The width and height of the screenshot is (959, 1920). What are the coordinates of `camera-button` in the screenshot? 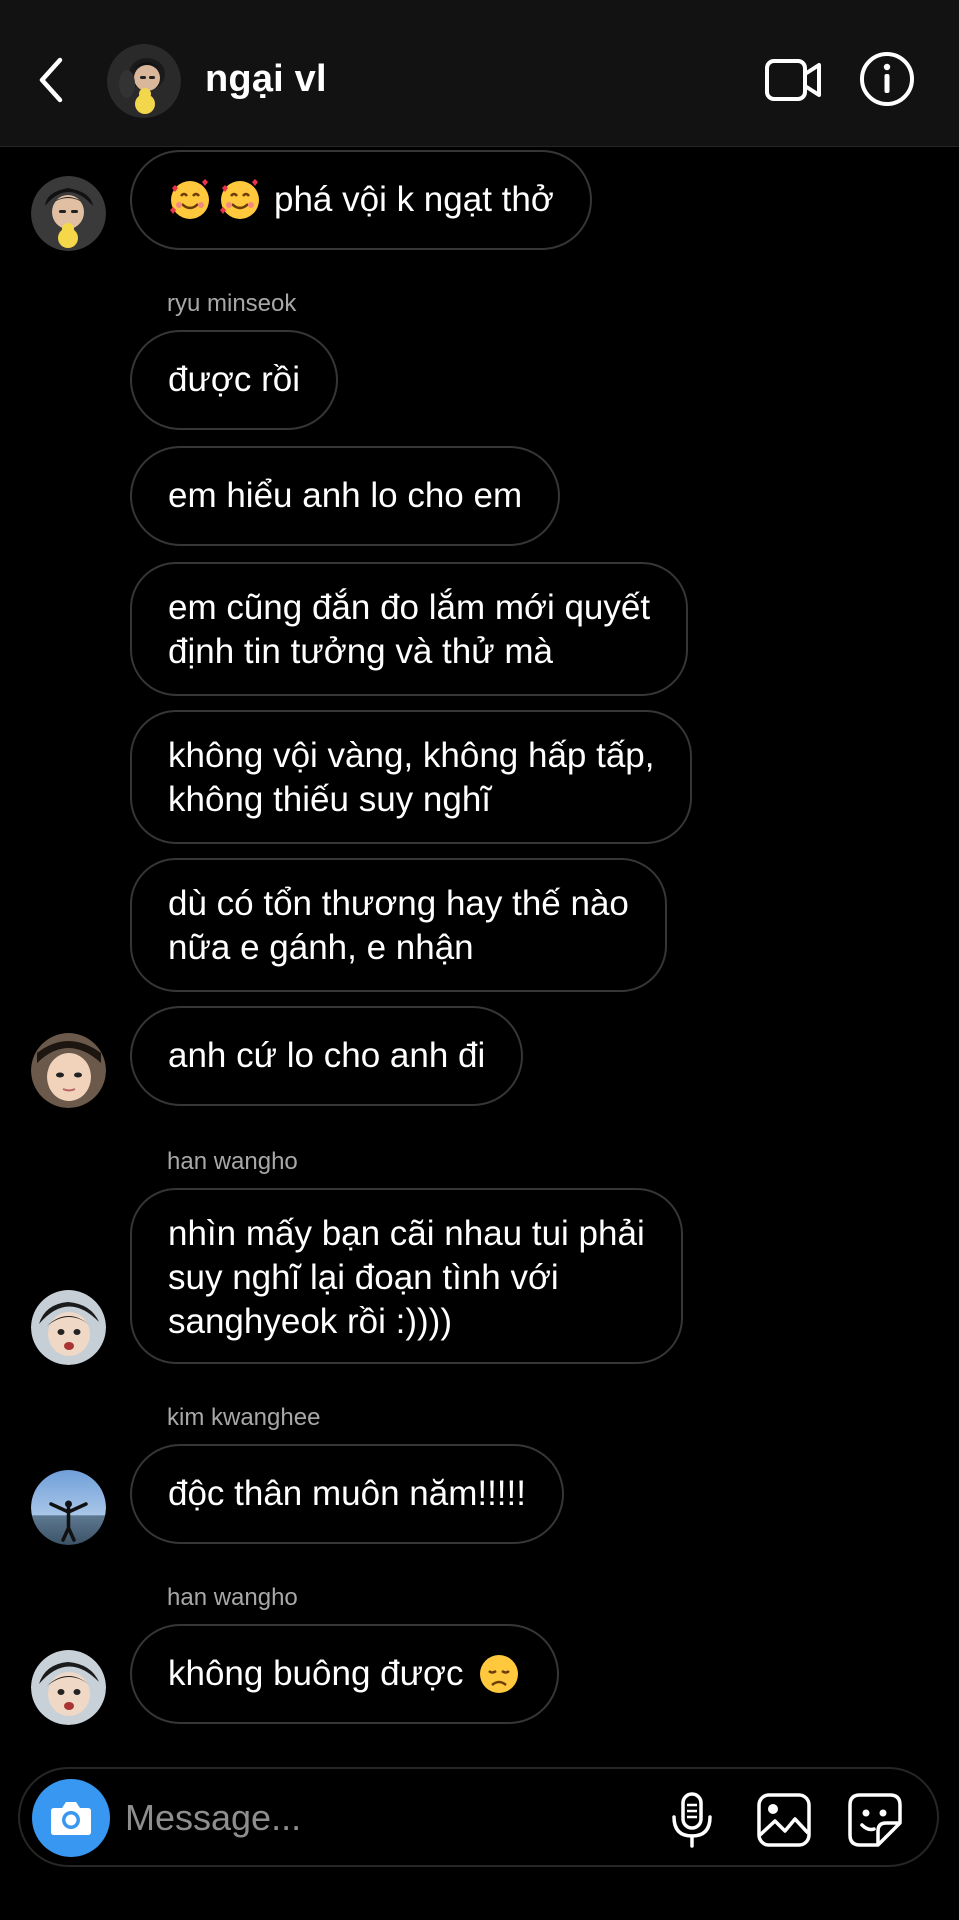 It's located at (71, 1818).